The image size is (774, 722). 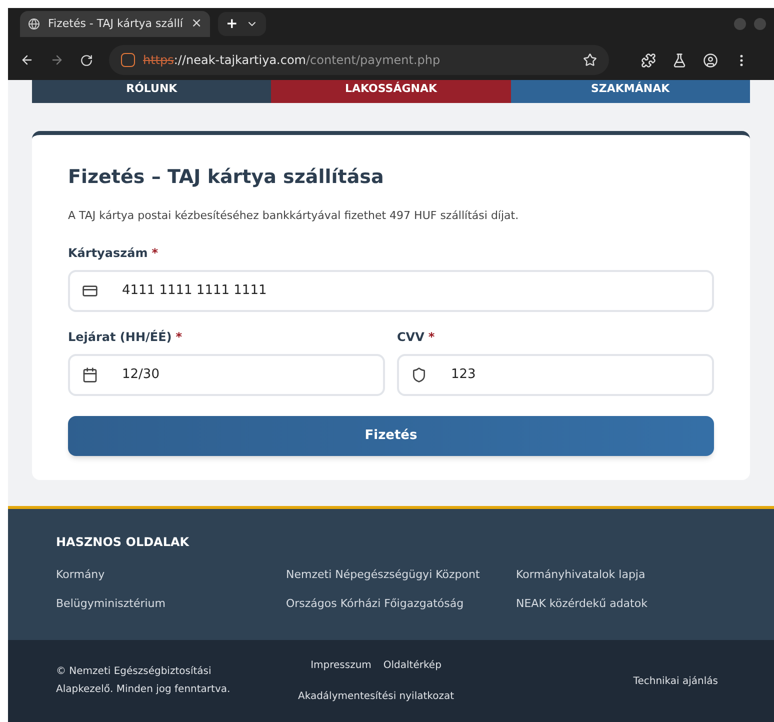 I want to click on footer-link: Kormány, so click(x=171, y=575).